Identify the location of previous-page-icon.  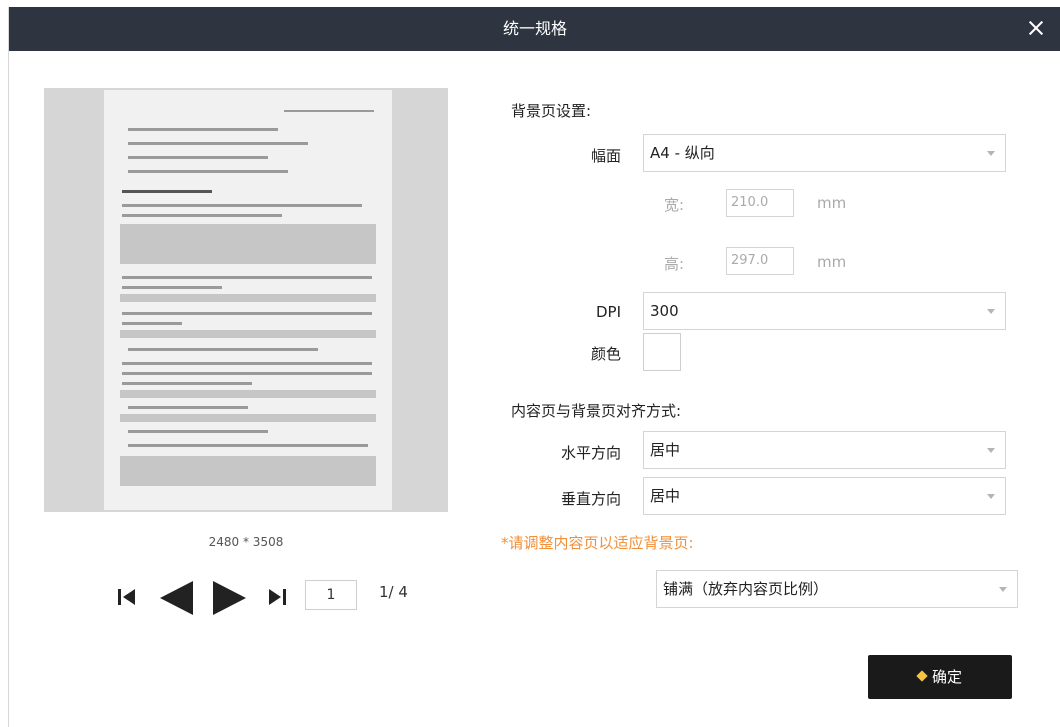
(177, 598).